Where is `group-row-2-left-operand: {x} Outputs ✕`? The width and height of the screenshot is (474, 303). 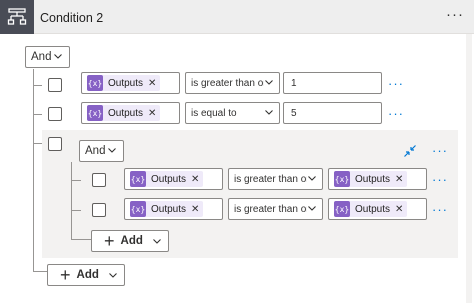
group-row-2-left-operand: {x} Outputs ✕ is located at coordinates (173, 209).